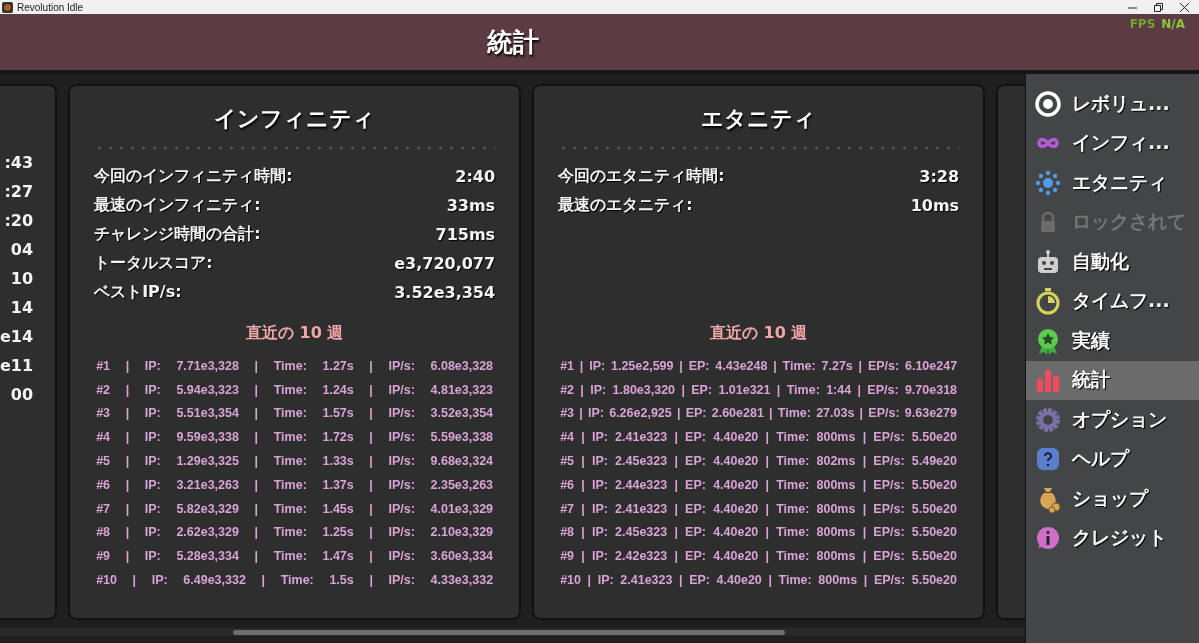 Image resolution: width=1199 pixels, height=643 pixels. Describe the element at coordinates (935, 205) in the screenshot. I see `stat-value: 10ms` at that location.